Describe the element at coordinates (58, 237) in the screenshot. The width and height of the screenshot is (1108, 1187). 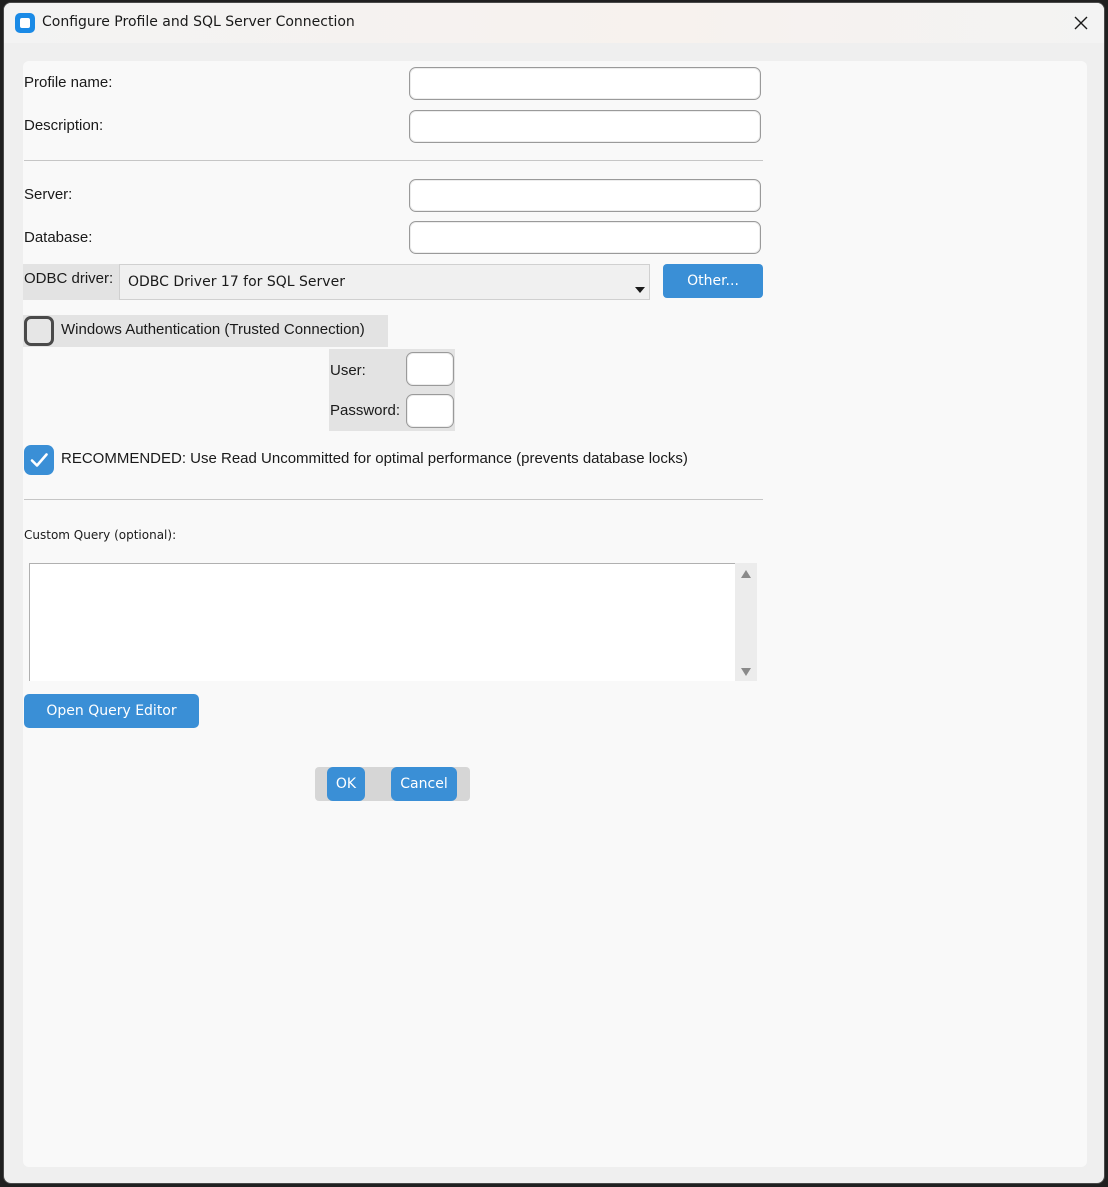
I see `database-label: Database:` at that location.